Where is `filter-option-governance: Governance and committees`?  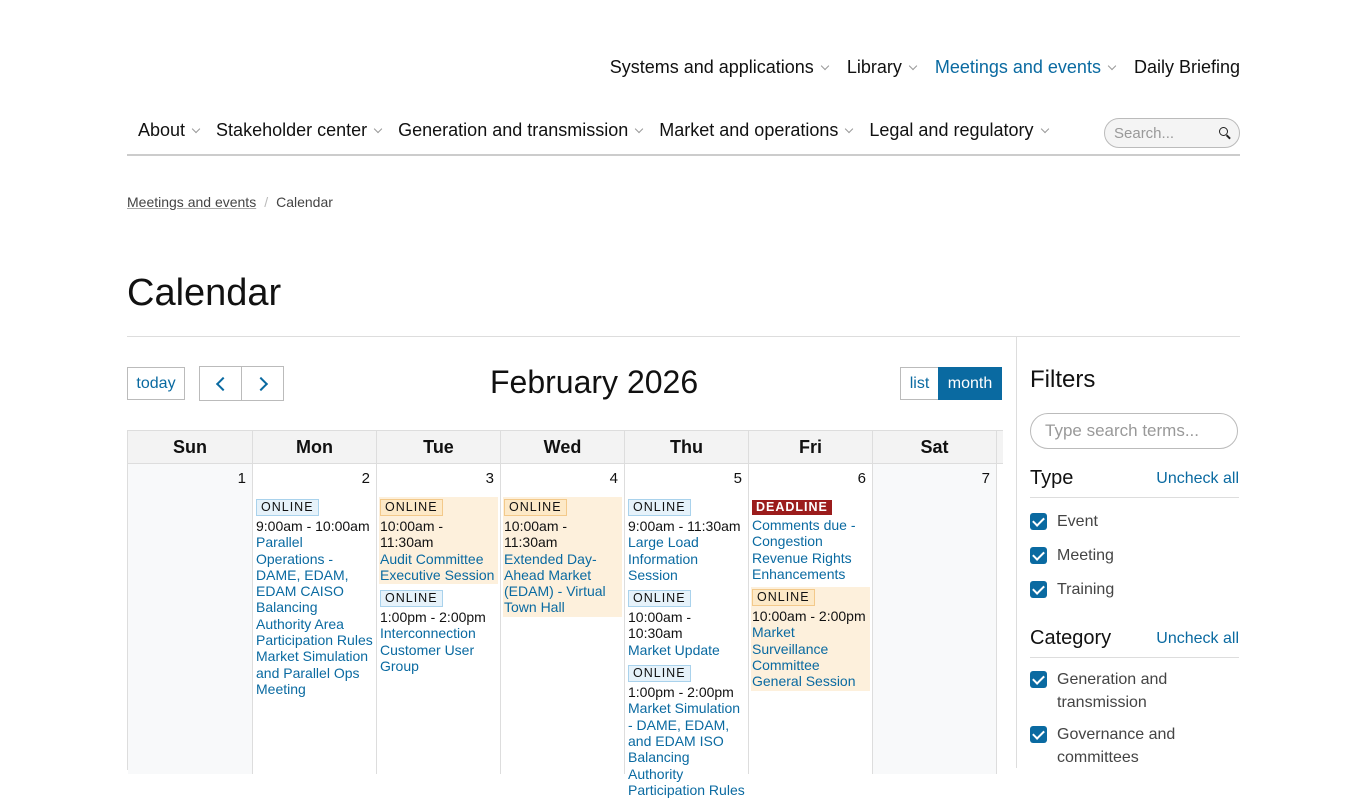
filter-option-governance: Governance and committees is located at coordinates (1130, 746).